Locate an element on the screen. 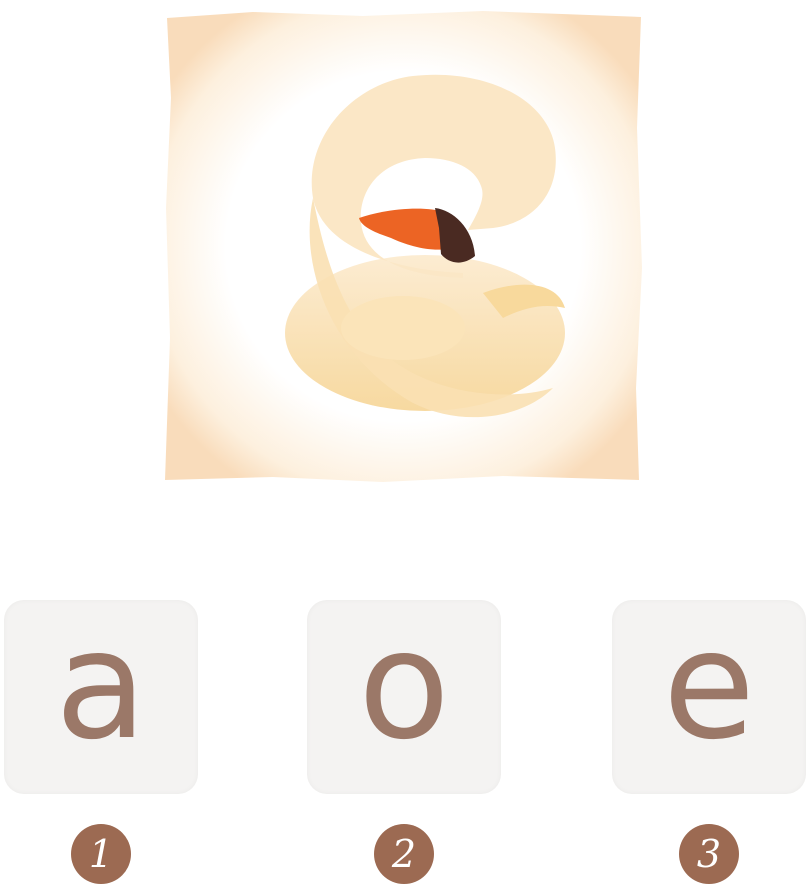  option-a: a 1 is located at coordinates (101, 742).